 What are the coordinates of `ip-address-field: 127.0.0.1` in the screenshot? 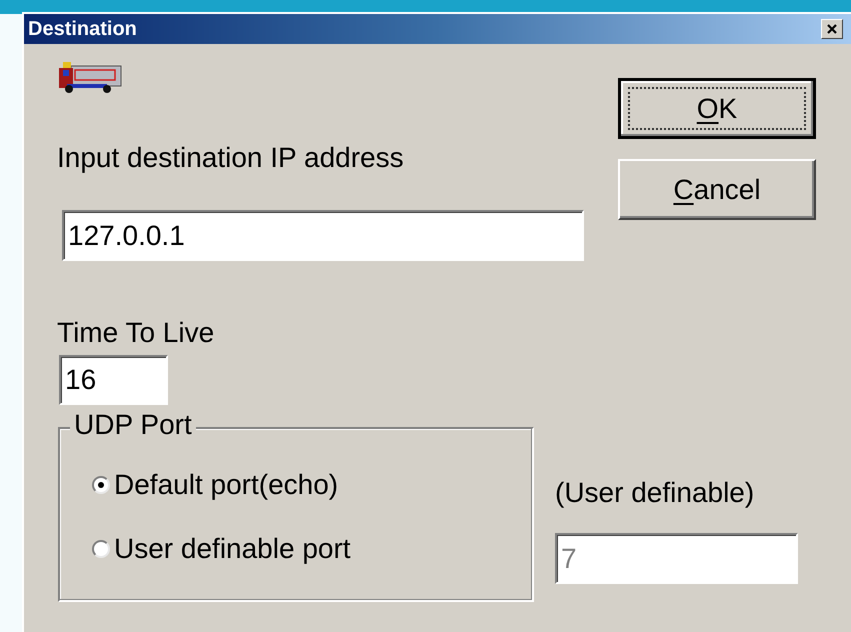 It's located at (323, 235).